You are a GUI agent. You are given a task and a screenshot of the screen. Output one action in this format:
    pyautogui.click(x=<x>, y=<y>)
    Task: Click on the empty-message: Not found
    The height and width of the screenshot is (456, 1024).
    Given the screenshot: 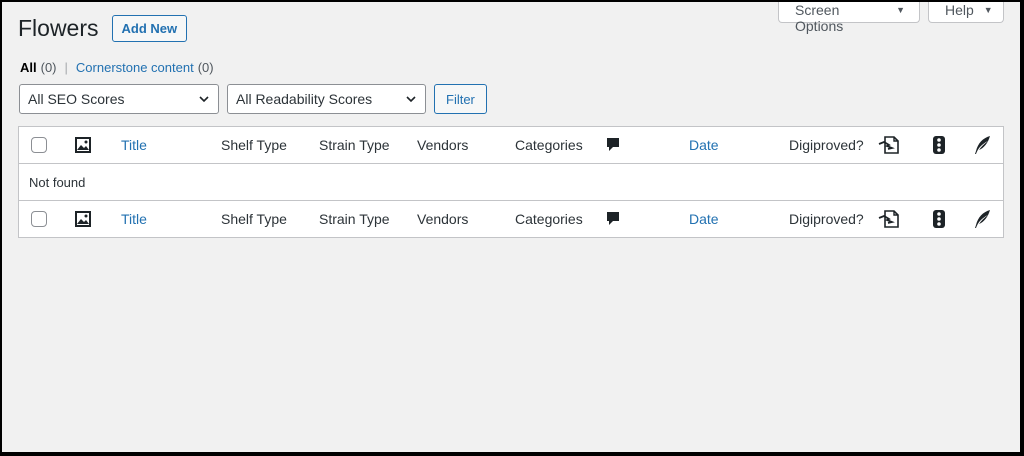 What is the action you would take?
    pyautogui.click(x=57, y=182)
    